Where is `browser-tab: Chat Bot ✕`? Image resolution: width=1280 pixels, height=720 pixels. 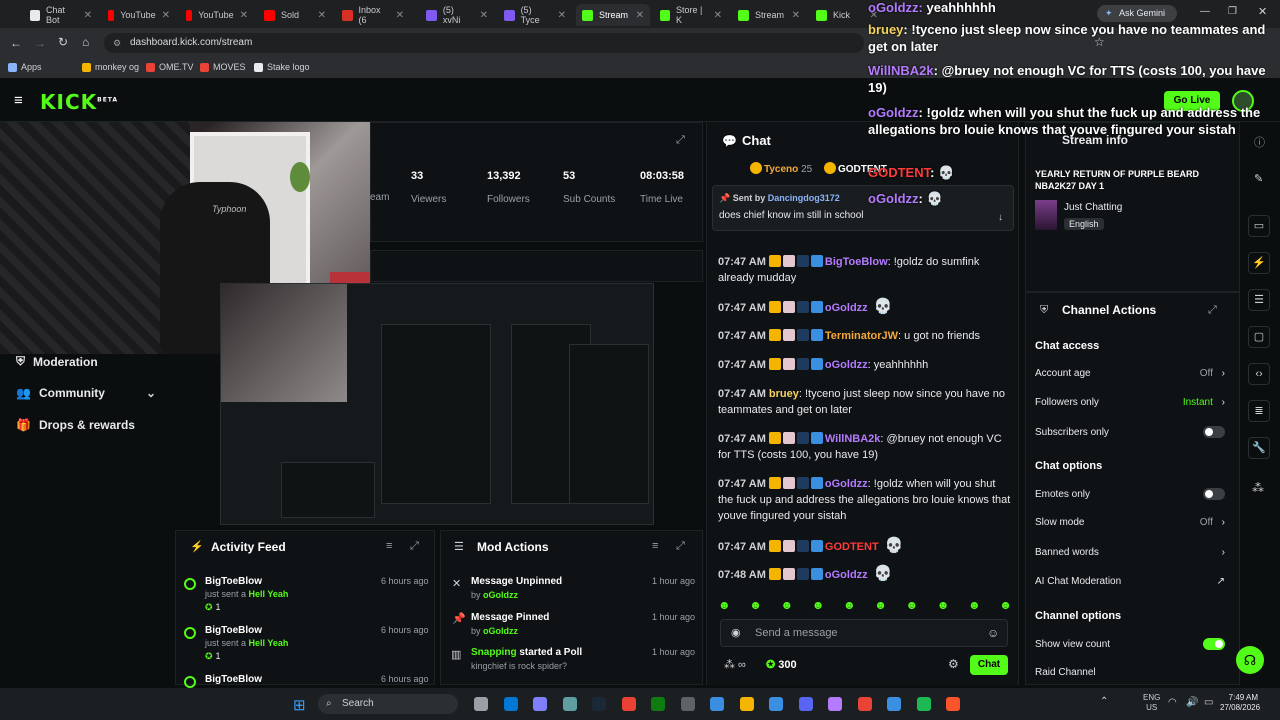
browser-tab: Chat Bot ✕ is located at coordinates (61, 15).